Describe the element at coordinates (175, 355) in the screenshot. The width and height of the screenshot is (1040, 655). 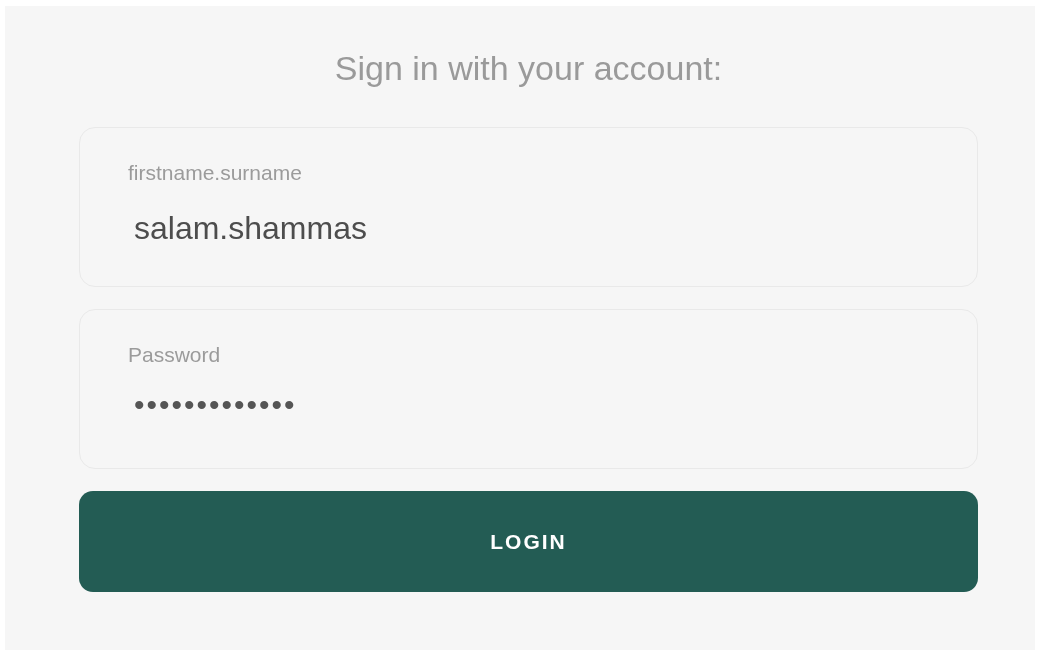
I see `field-label: Password` at that location.